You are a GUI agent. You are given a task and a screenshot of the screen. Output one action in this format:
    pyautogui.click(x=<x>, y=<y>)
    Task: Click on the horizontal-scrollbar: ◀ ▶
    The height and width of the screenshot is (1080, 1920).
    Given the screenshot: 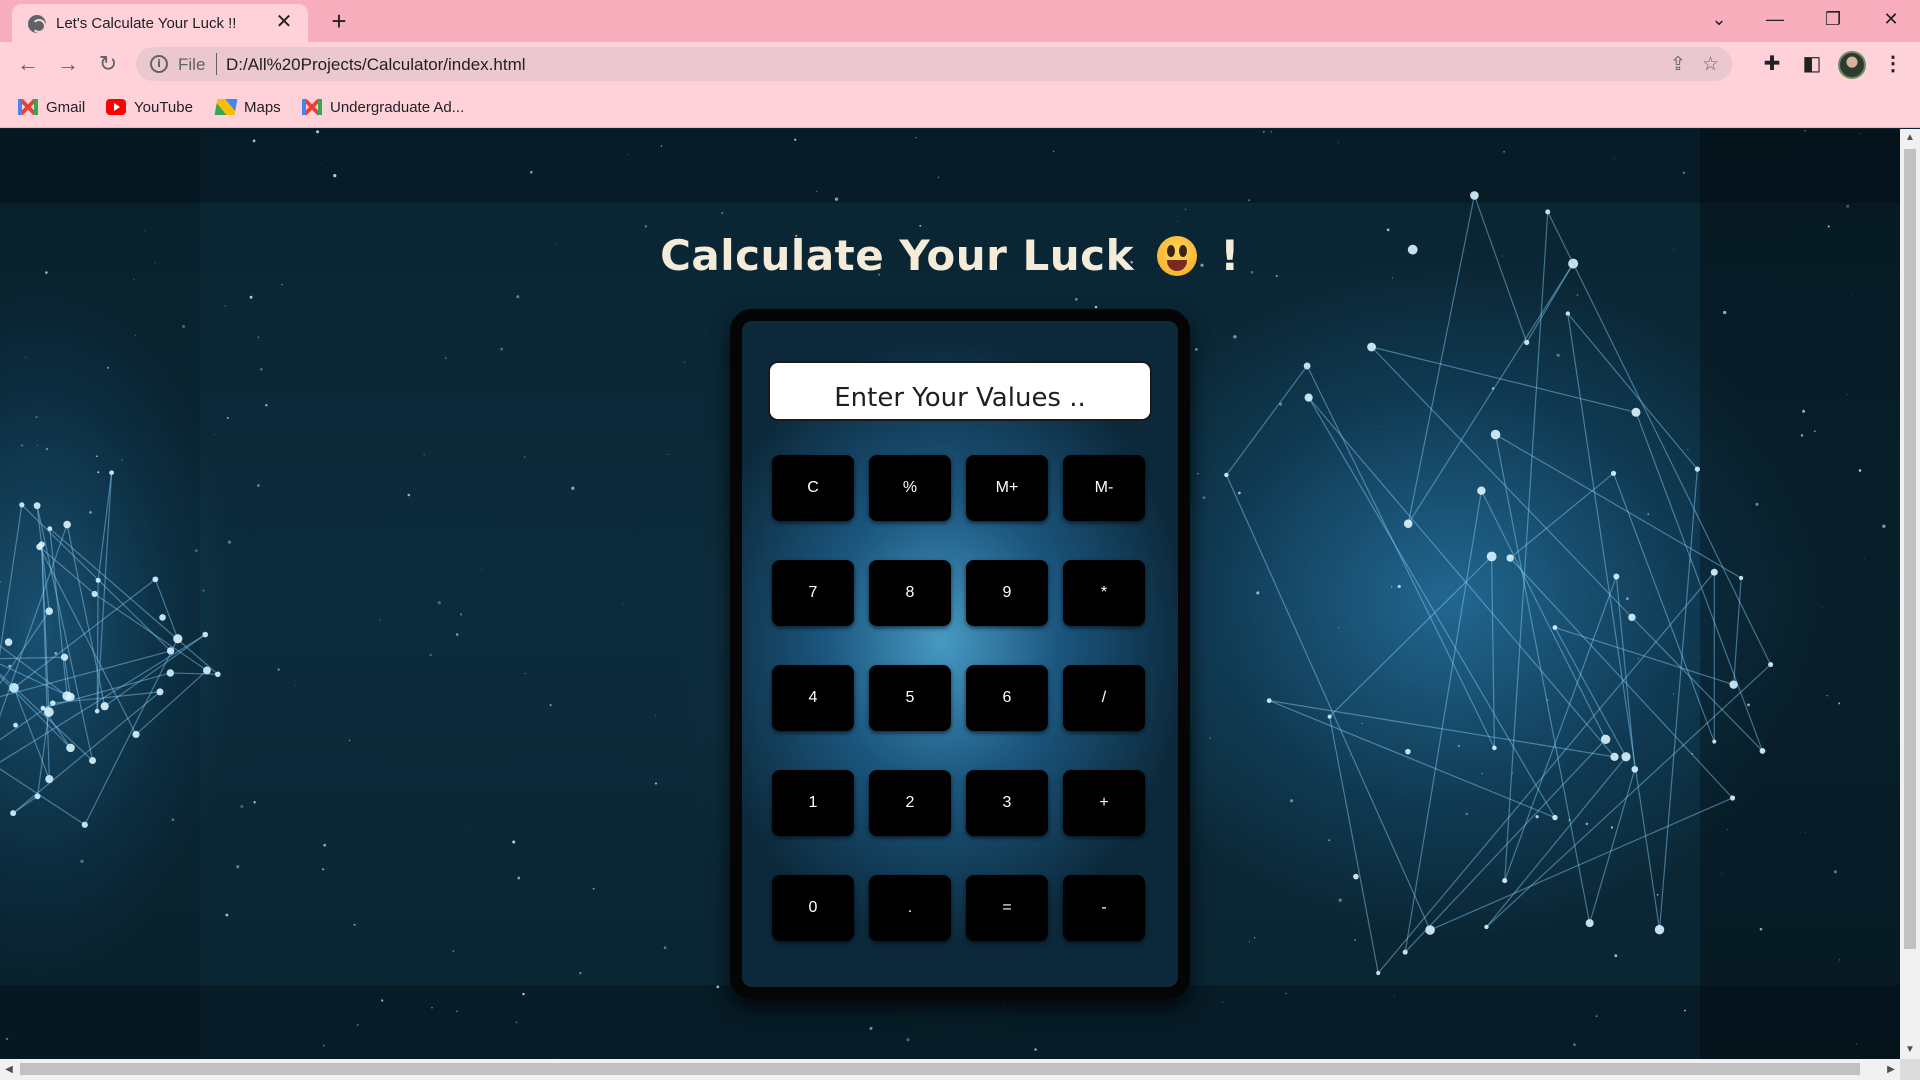 What is the action you would take?
    pyautogui.click(x=950, y=1069)
    